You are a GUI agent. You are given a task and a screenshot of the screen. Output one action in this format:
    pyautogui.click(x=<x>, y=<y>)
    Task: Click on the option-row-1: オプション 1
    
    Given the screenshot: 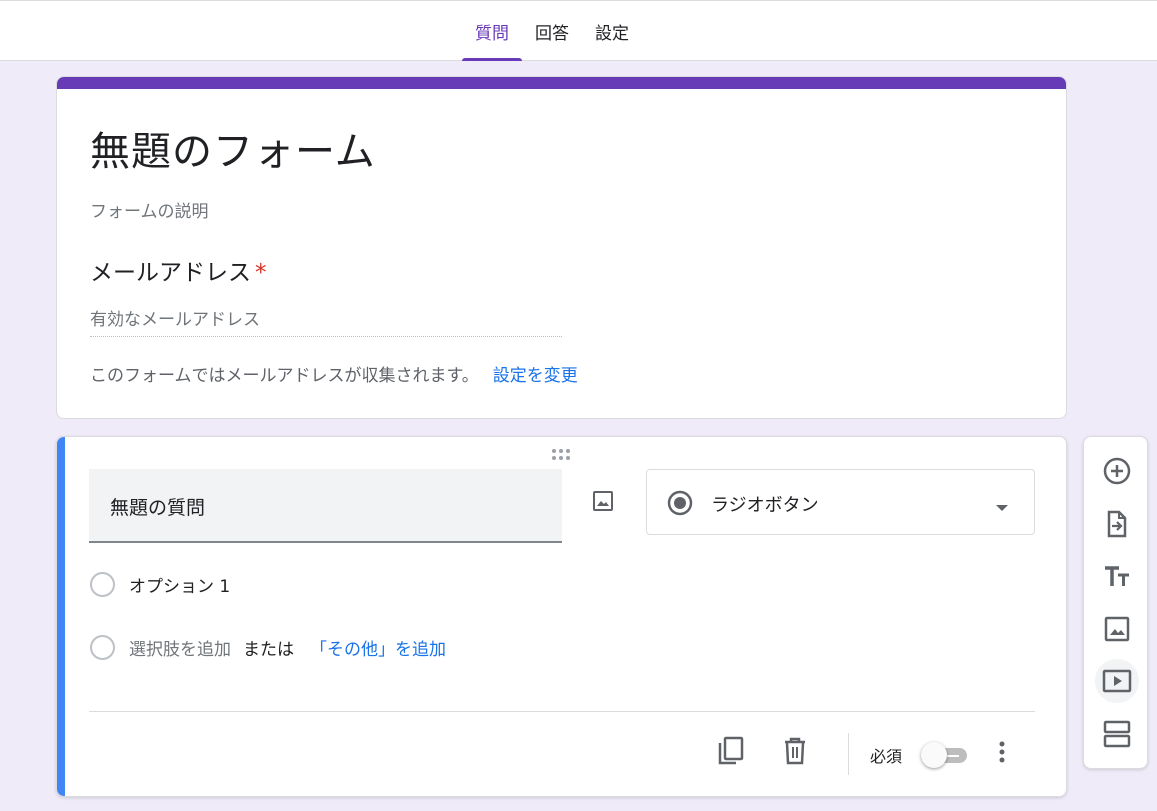 What is the action you would take?
    pyautogui.click(x=160, y=584)
    